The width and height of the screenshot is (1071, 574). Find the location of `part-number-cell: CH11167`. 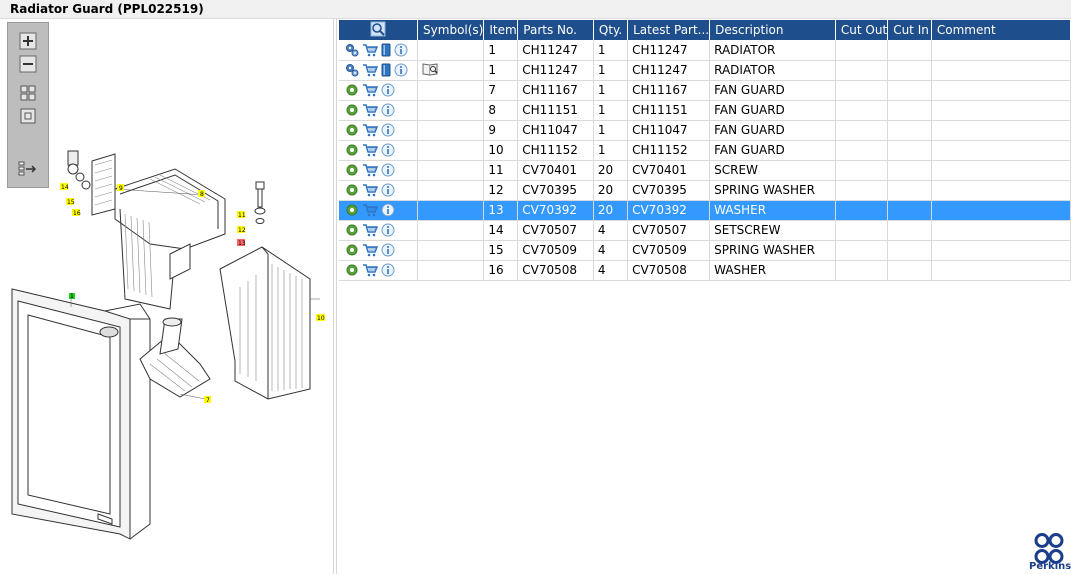

part-number-cell: CH11167 is located at coordinates (555, 90).